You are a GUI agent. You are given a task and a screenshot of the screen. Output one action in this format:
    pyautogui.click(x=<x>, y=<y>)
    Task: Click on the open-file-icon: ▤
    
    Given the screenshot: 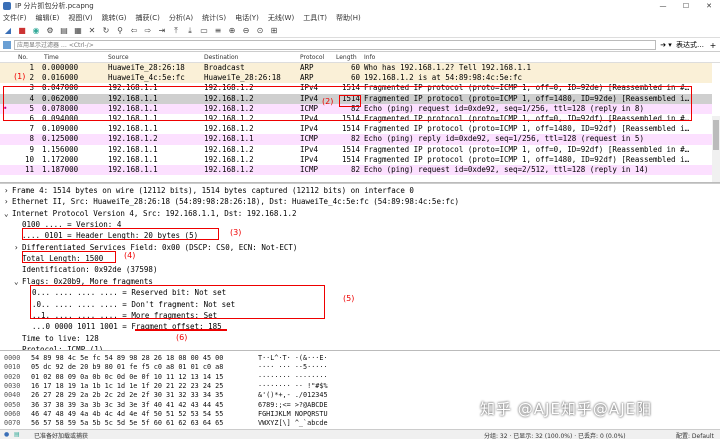 What is the action you would take?
    pyautogui.click(x=64, y=31)
    